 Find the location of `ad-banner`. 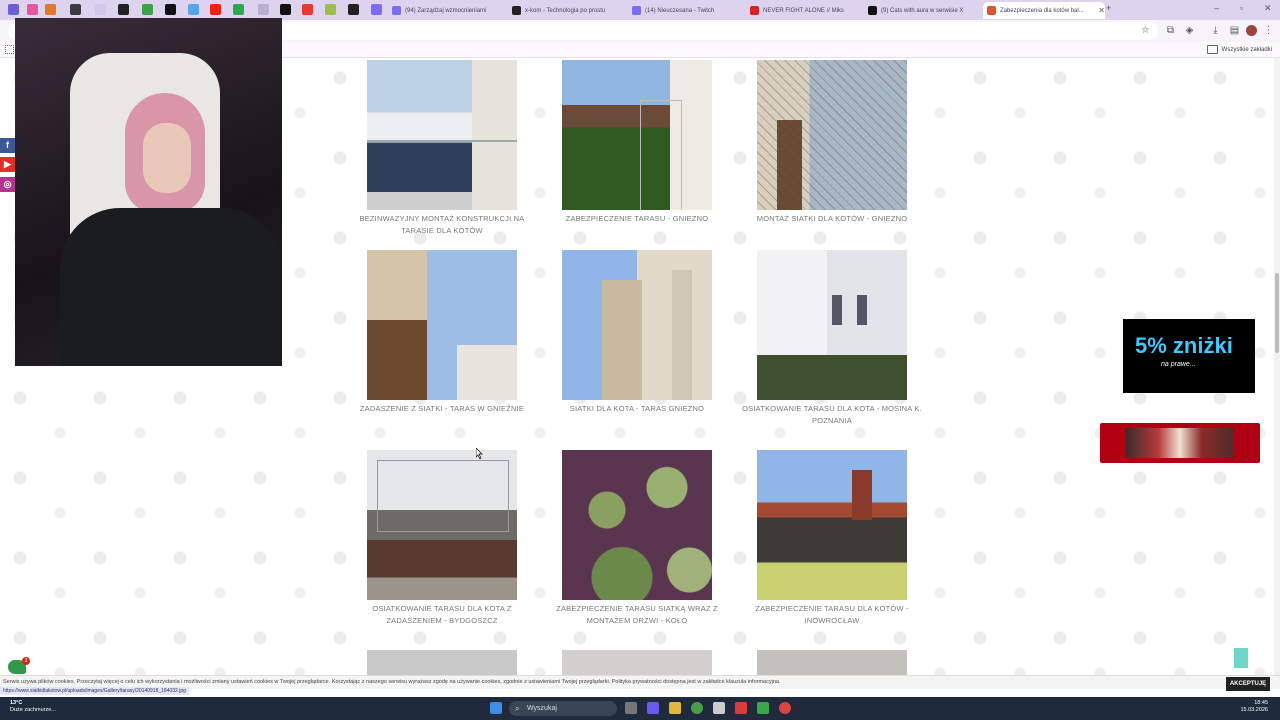

ad-banner is located at coordinates (1180, 443).